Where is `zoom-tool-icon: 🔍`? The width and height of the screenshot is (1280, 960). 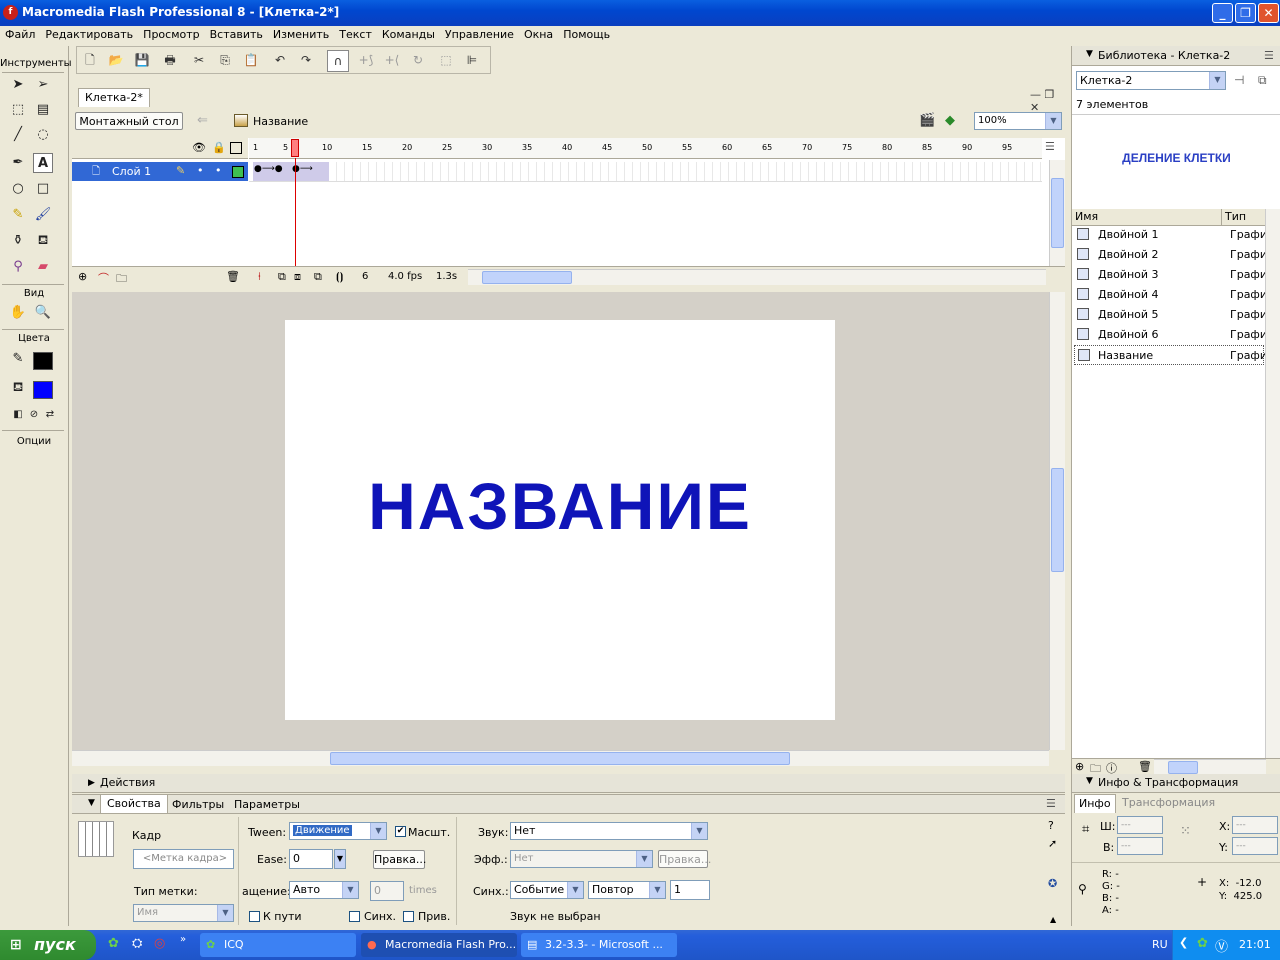
zoom-tool-icon: 🔍 is located at coordinates (43, 313).